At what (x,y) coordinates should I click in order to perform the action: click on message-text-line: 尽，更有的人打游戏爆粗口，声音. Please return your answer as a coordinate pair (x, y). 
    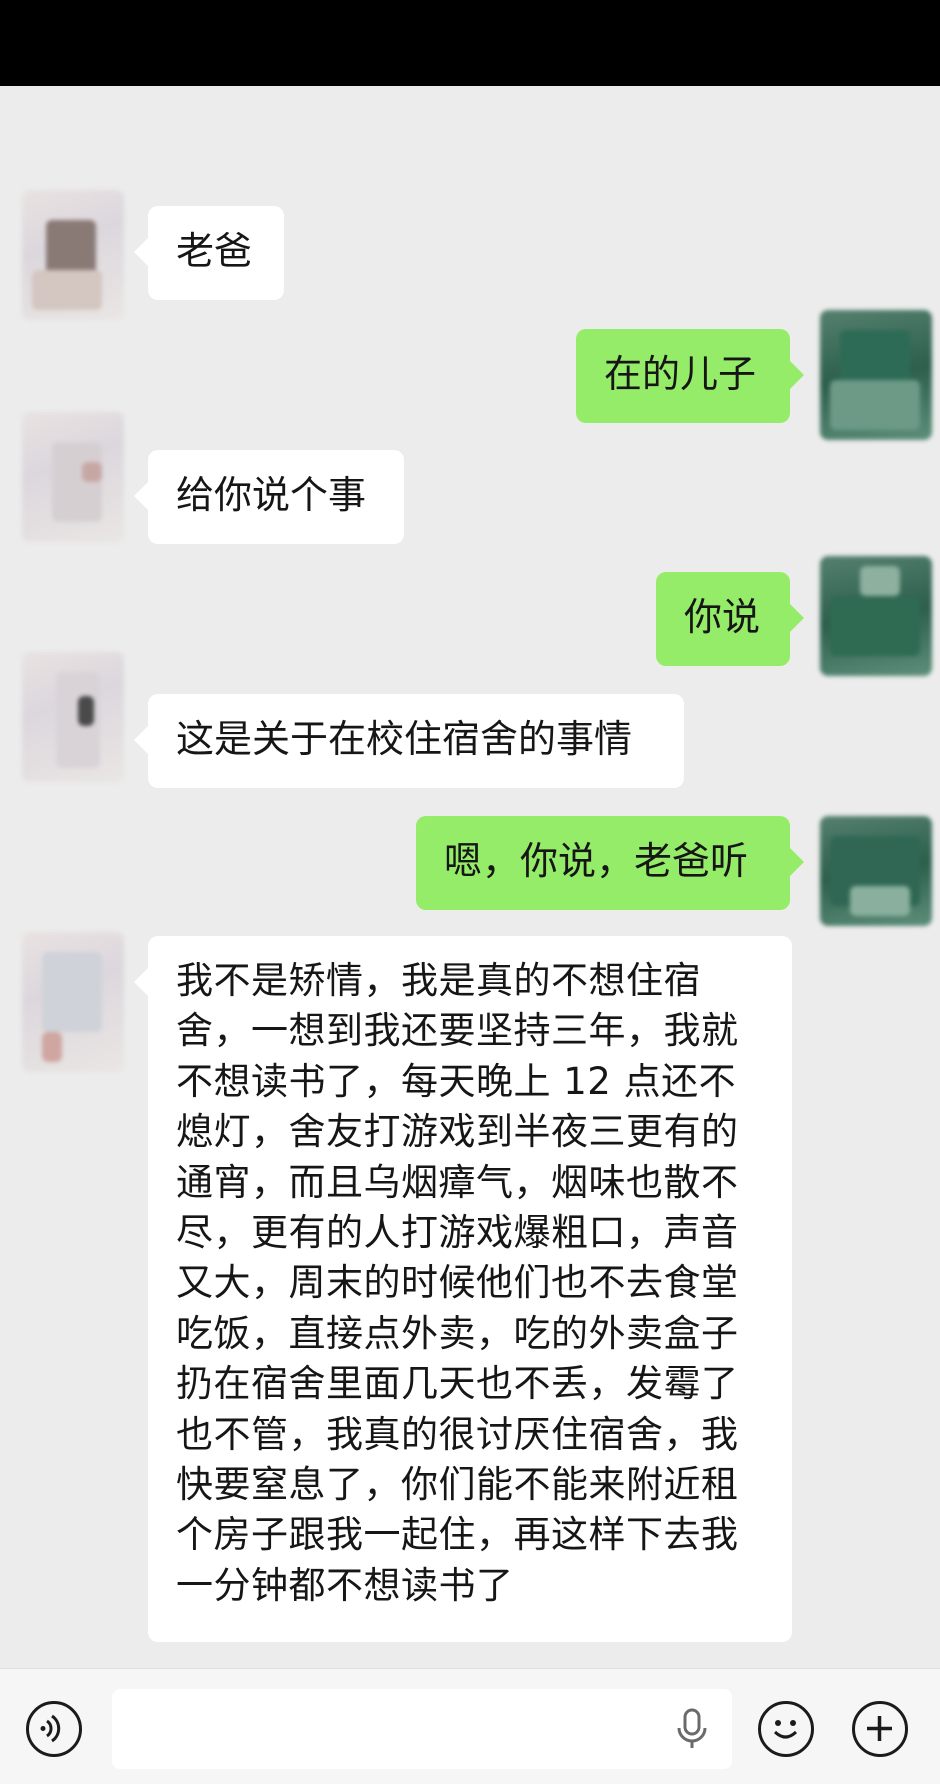
    Looking at the image, I should click on (457, 1233).